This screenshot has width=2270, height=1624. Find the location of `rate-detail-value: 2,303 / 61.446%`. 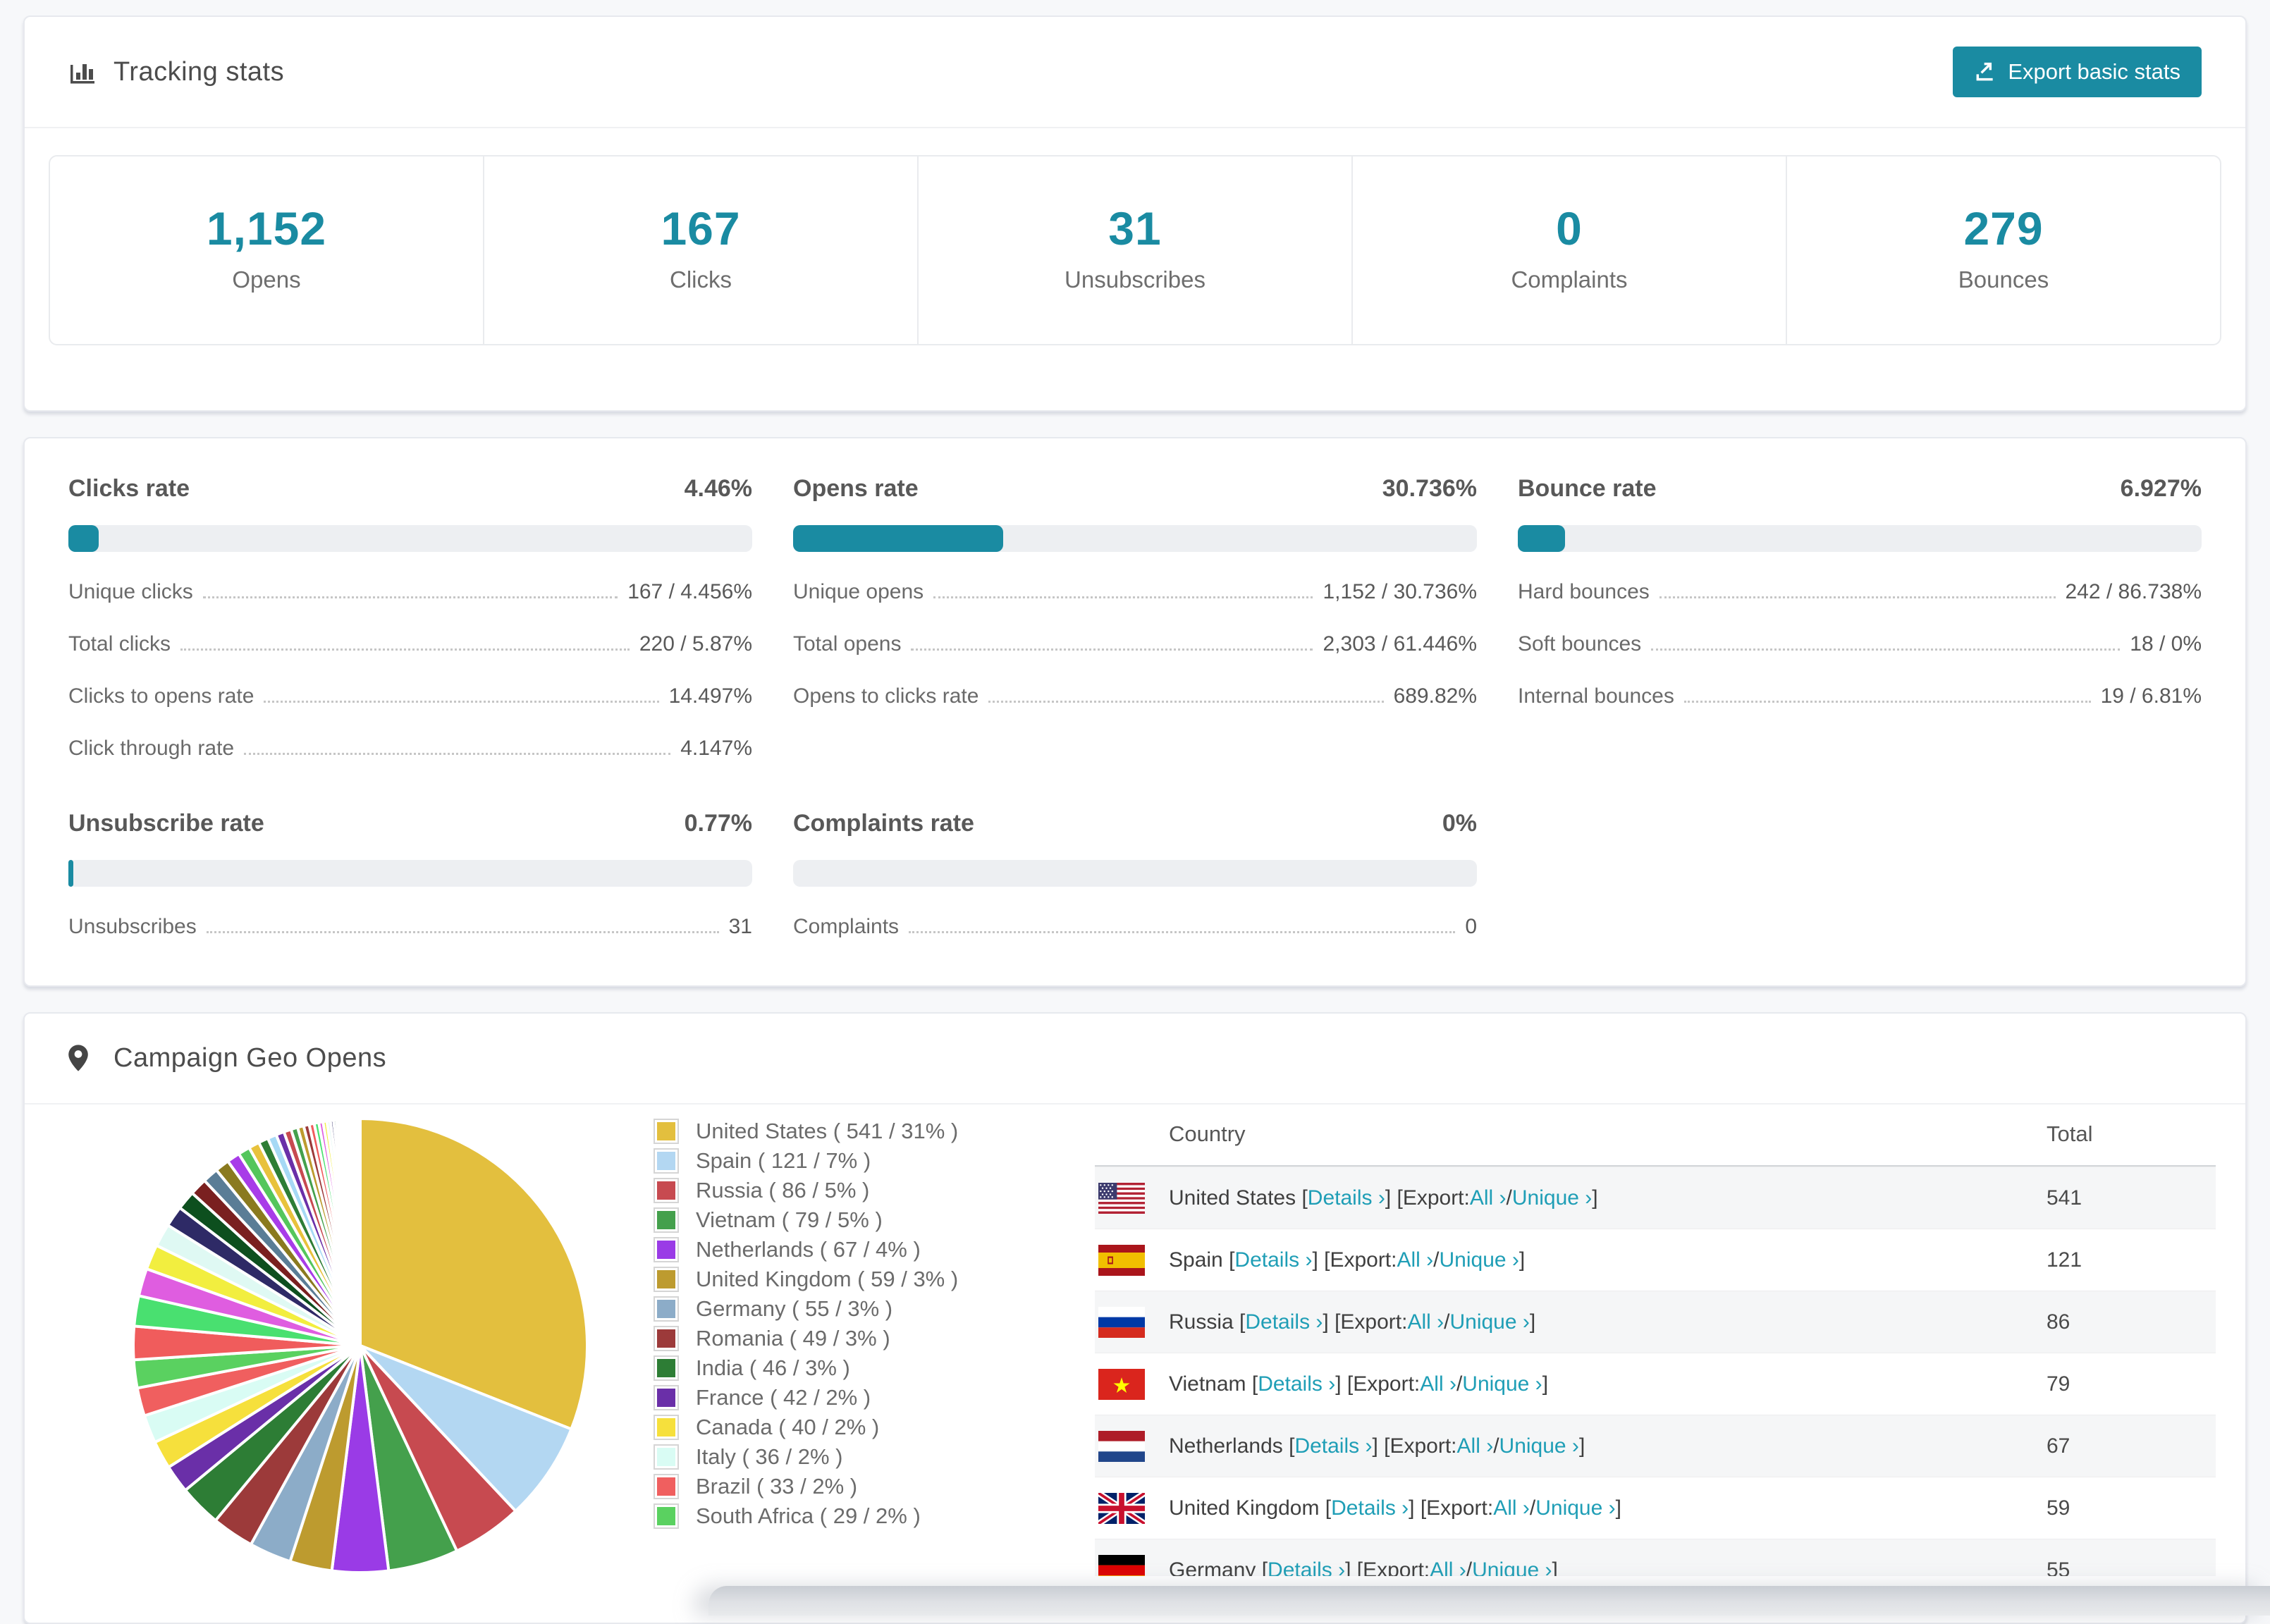

rate-detail-value: 2,303 / 61.446% is located at coordinates (1400, 644).